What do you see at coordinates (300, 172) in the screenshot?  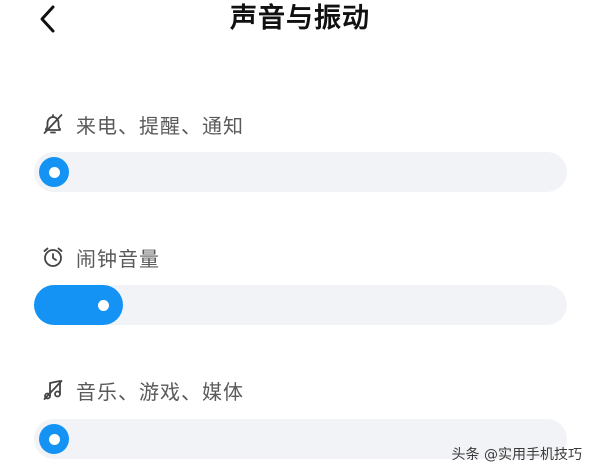 I see `ring-volume-slider` at bounding box center [300, 172].